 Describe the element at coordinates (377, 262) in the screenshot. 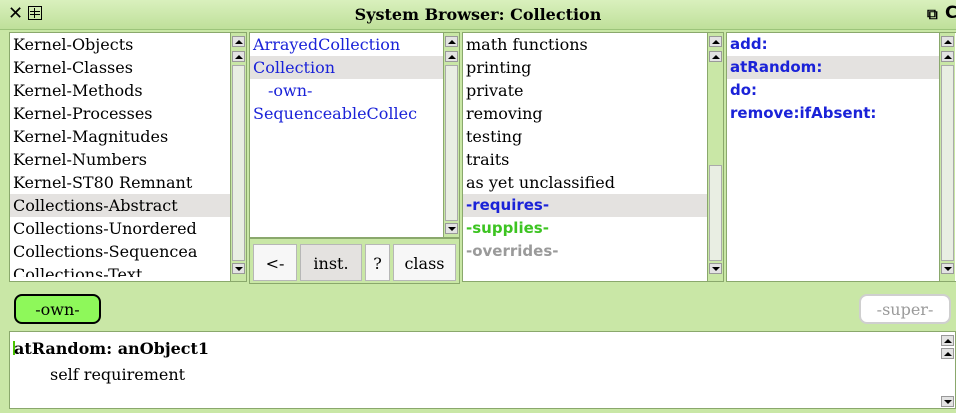

I see `help-button: ?` at that location.